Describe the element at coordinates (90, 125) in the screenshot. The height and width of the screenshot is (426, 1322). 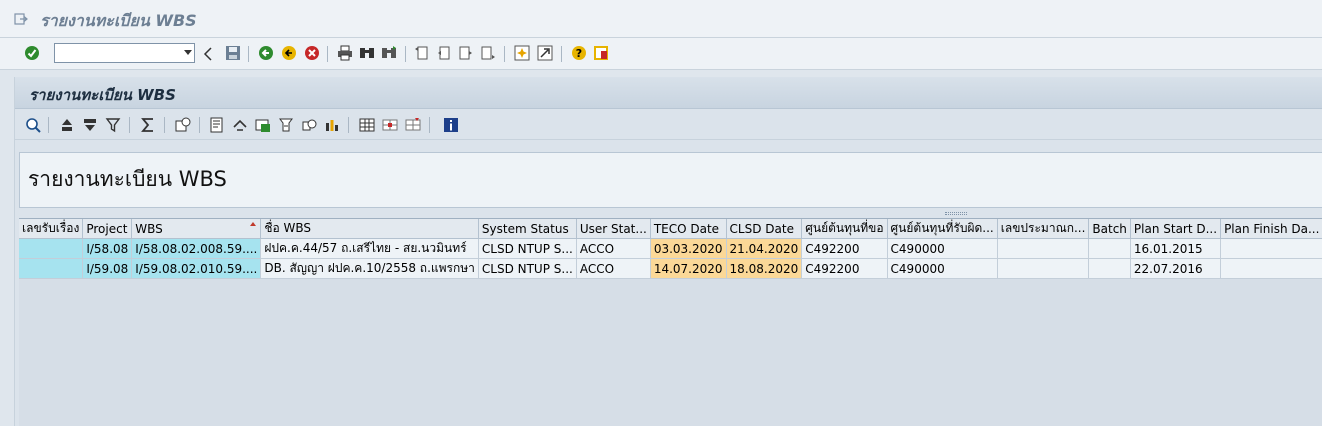
I see `sort-descending-icon` at that location.